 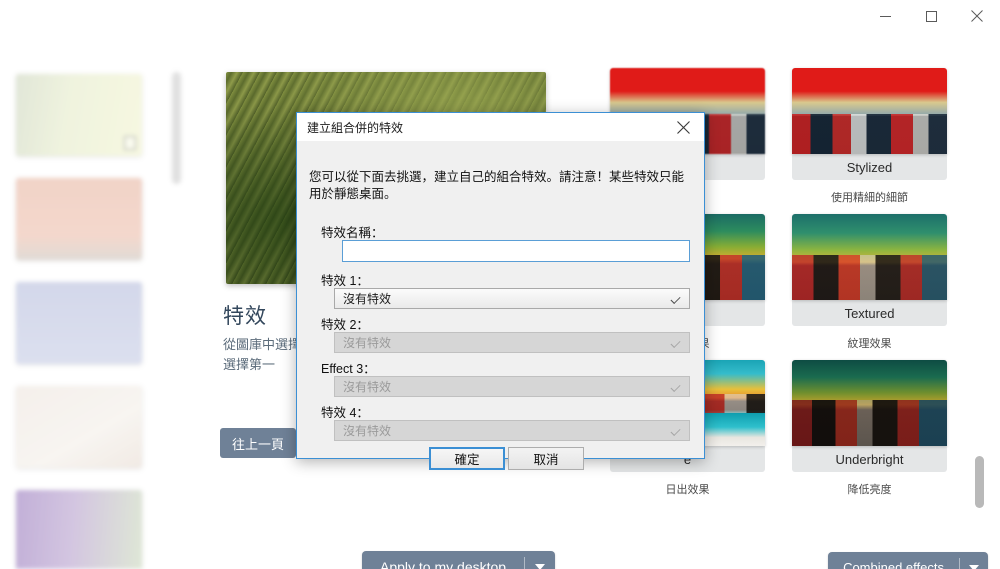 I want to click on cancel-button: 取消, so click(x=546, y=458).